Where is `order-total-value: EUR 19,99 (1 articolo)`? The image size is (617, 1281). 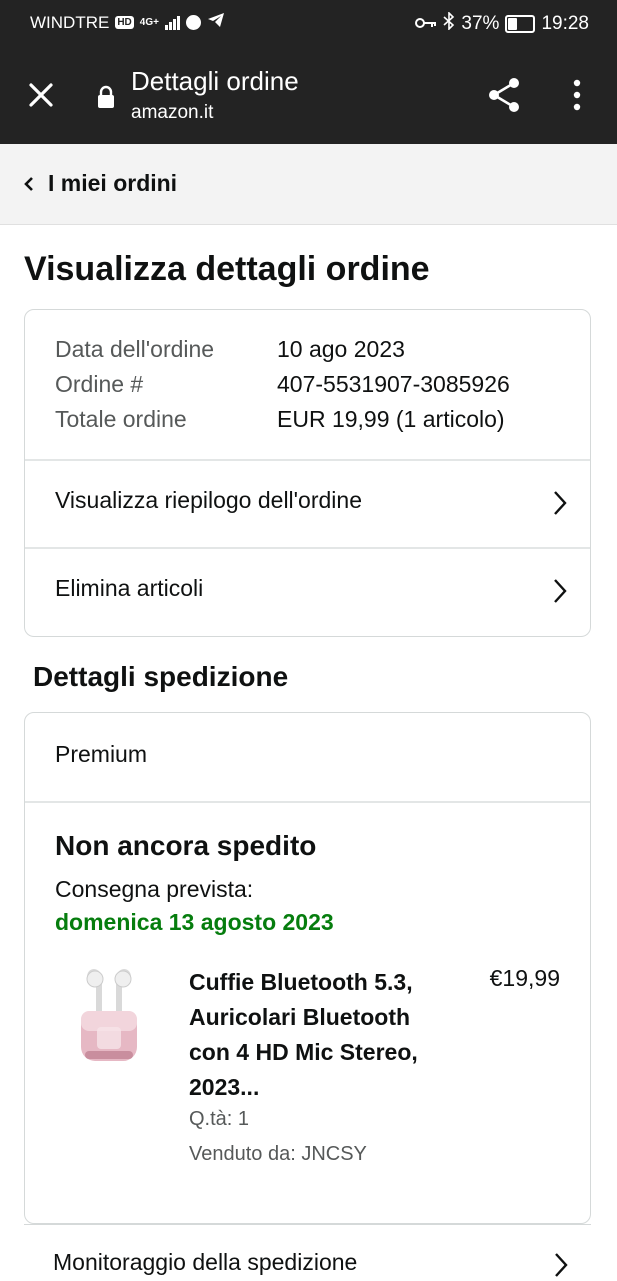
order-total-value: EUR 19,99 (1 articolo) is located at coordinates (391, 419).